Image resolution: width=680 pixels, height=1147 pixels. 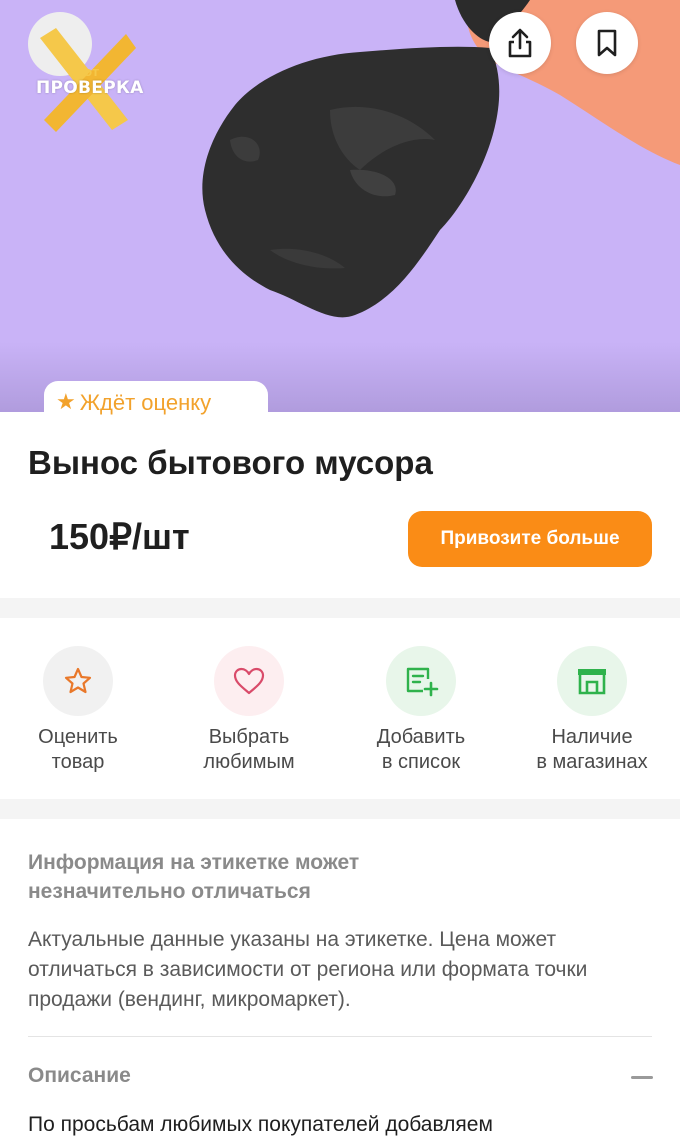 What do you see at coordinates (592, 737) in the screenshot?
I see `store-label-line1: Наличие` at bounding box center [592, 737].